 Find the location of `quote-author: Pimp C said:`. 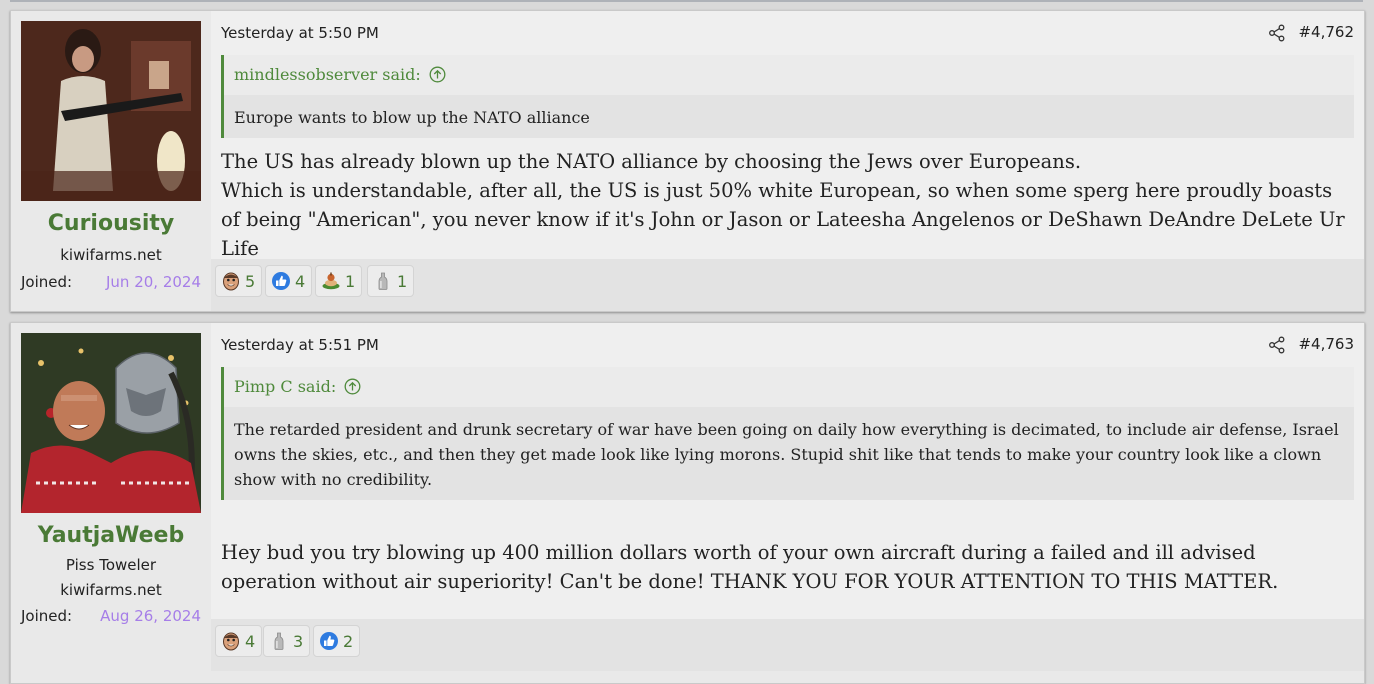

quote-author: Pimp C said: is located at coordinates (285, 386).